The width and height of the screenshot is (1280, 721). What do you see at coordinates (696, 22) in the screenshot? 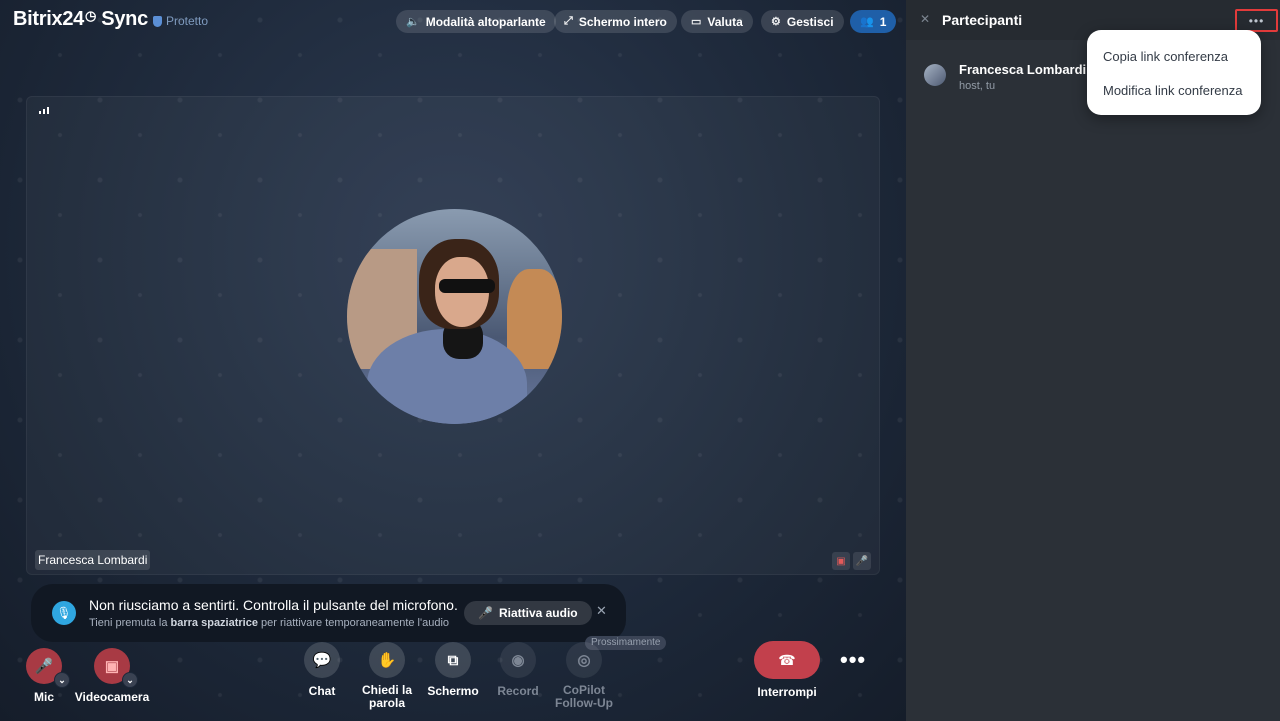
I see `comment-icon: ▭` at bounding box center [696, 22].